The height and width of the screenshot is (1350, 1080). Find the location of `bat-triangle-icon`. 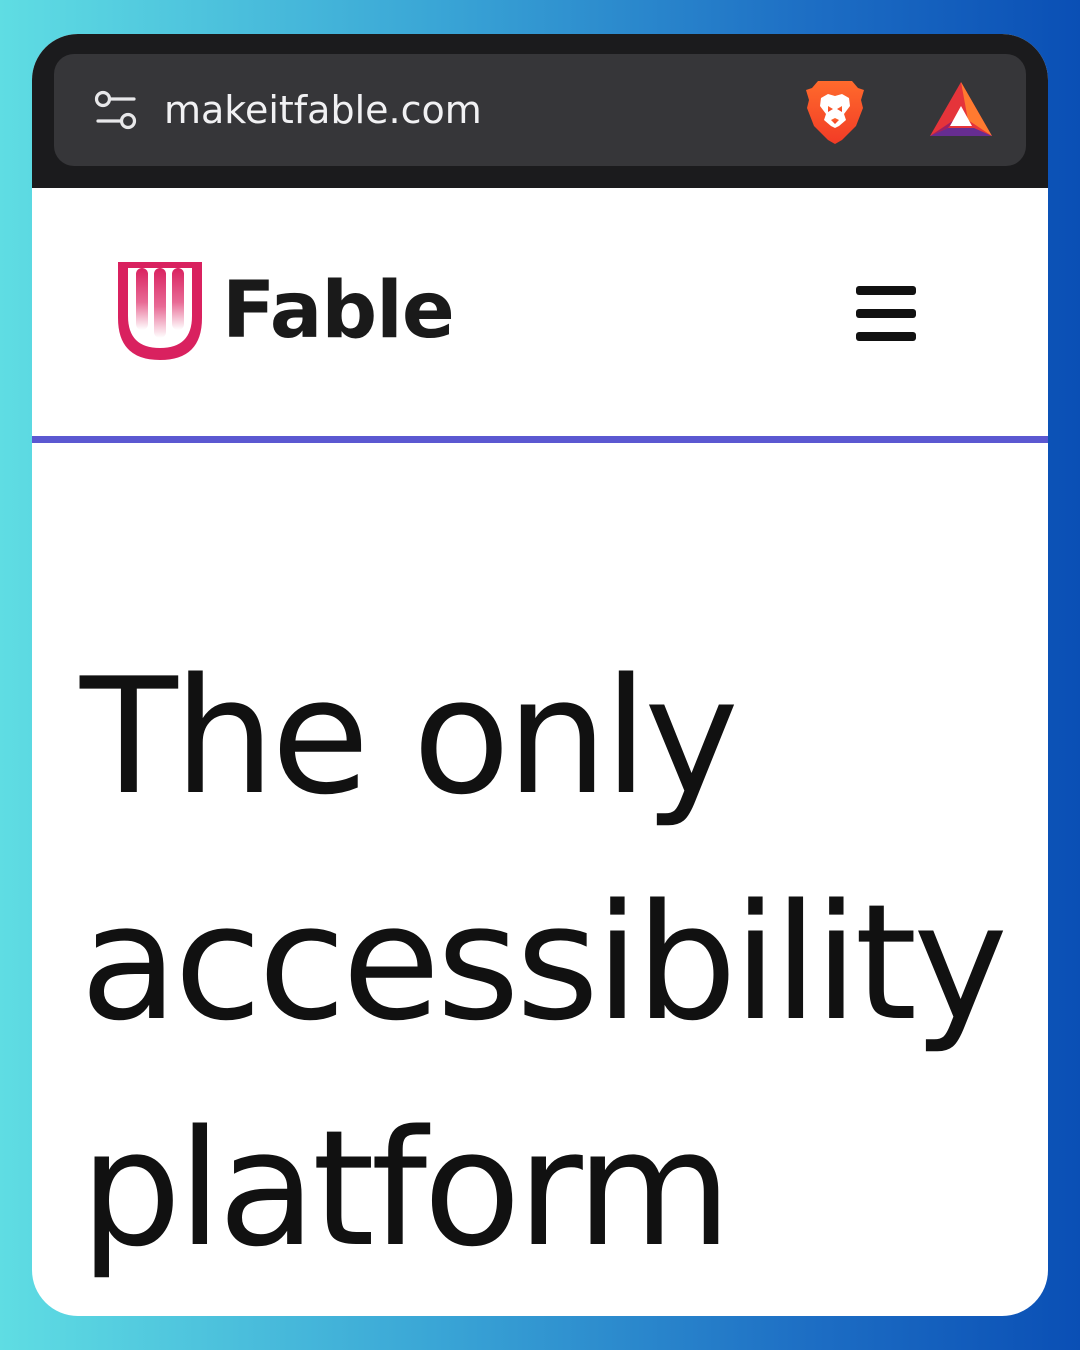

bat-triangle-icon is located at coordinates (961, 110).